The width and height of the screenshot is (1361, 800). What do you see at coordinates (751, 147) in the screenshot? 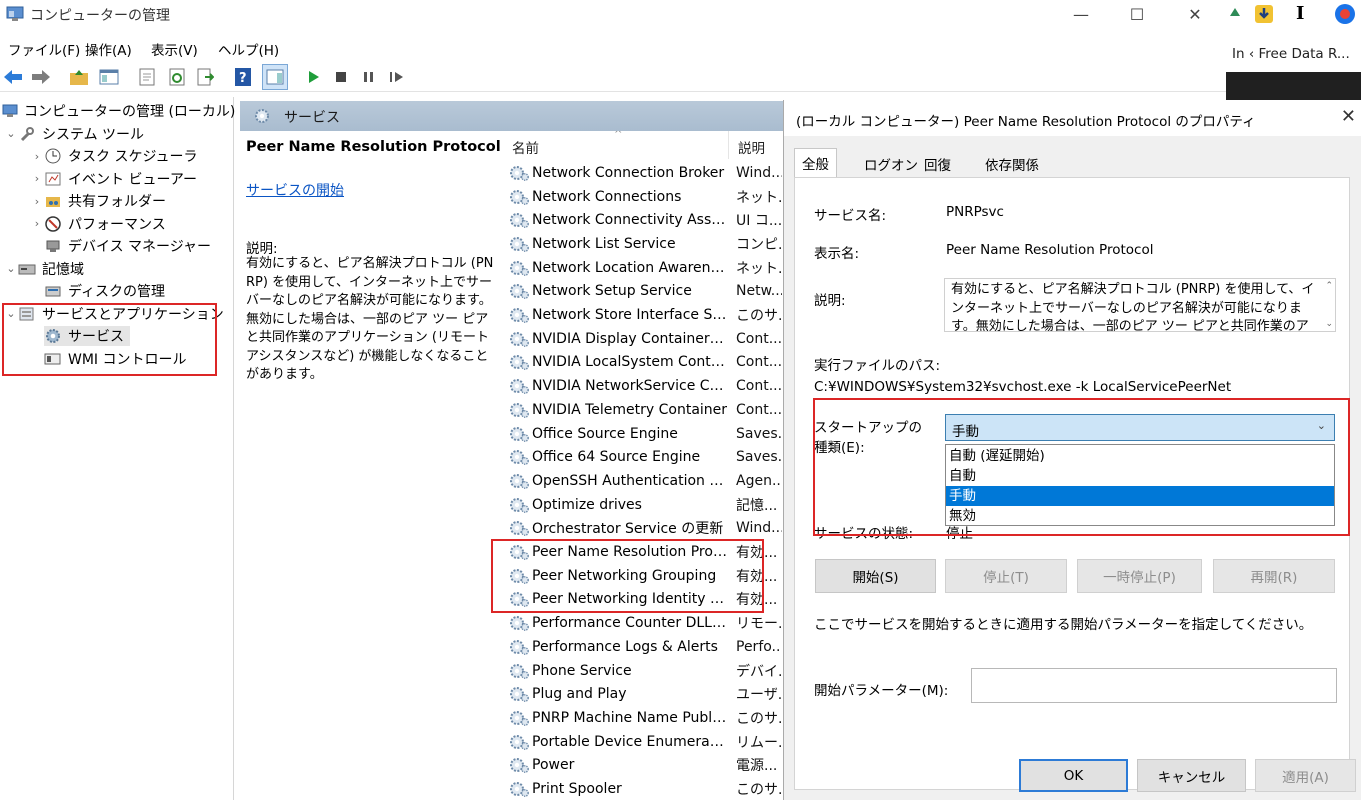
I see `column-header-description: 説明` at bounding box center [751, 147].